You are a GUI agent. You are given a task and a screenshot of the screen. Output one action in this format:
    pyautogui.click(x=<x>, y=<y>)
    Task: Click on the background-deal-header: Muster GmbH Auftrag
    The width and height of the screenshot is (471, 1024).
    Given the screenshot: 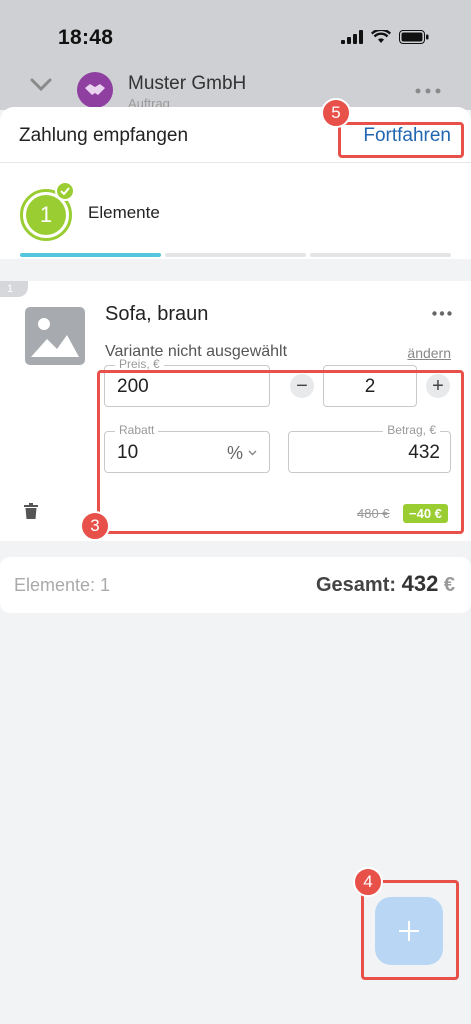 What is the action you would take?
    pyautogui.click(x=235, y=88)
    